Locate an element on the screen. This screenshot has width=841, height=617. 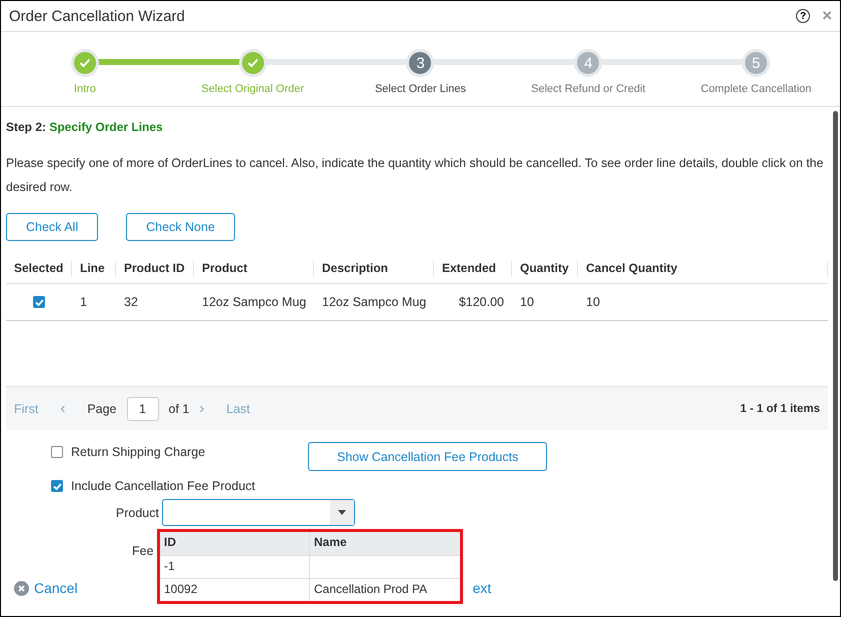
page-label: Page is located at coordinates (102, 409).